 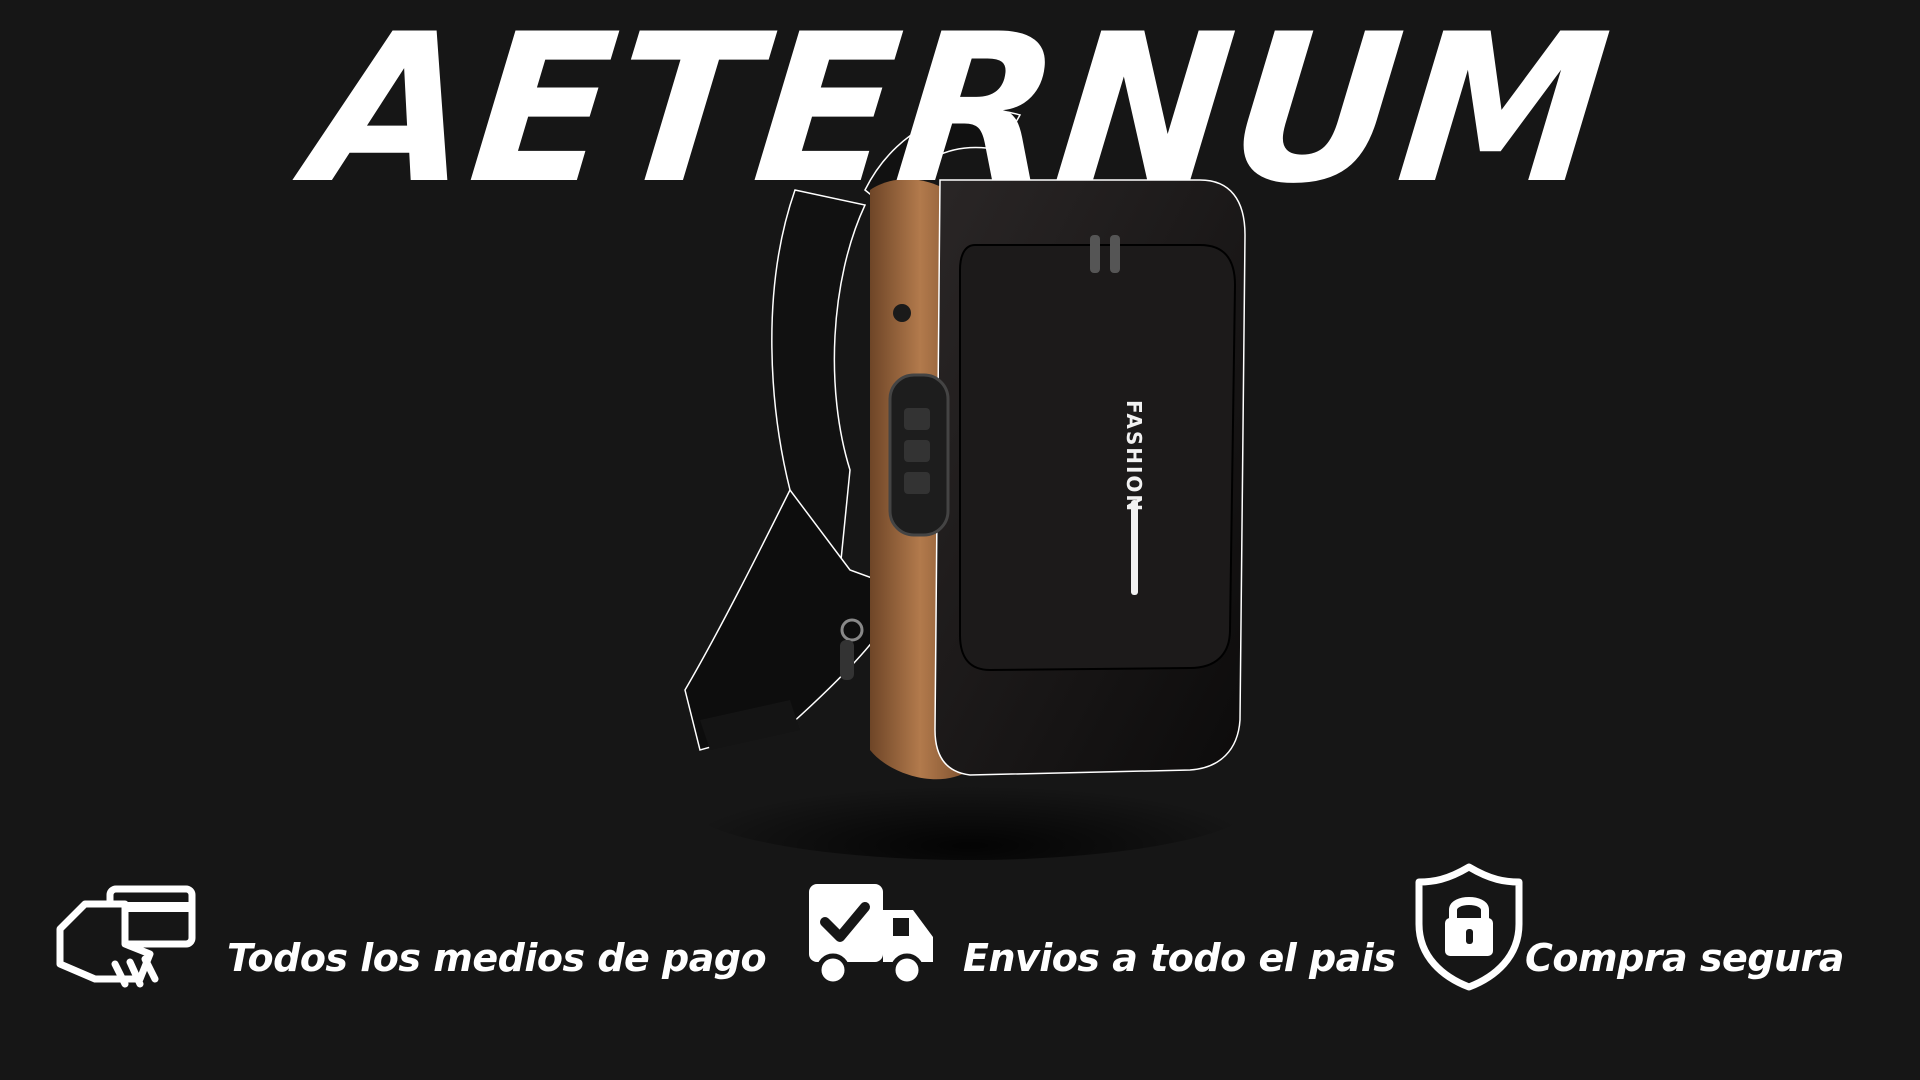 I want to click on feature-label: Compra segura, so click(x=1684, y=958).